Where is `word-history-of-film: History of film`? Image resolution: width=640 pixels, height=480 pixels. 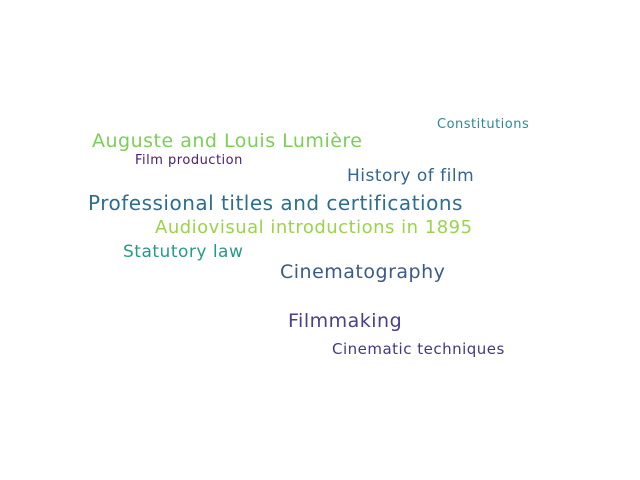 word-history-of-film: History of film is located at coordinates (411, 176).